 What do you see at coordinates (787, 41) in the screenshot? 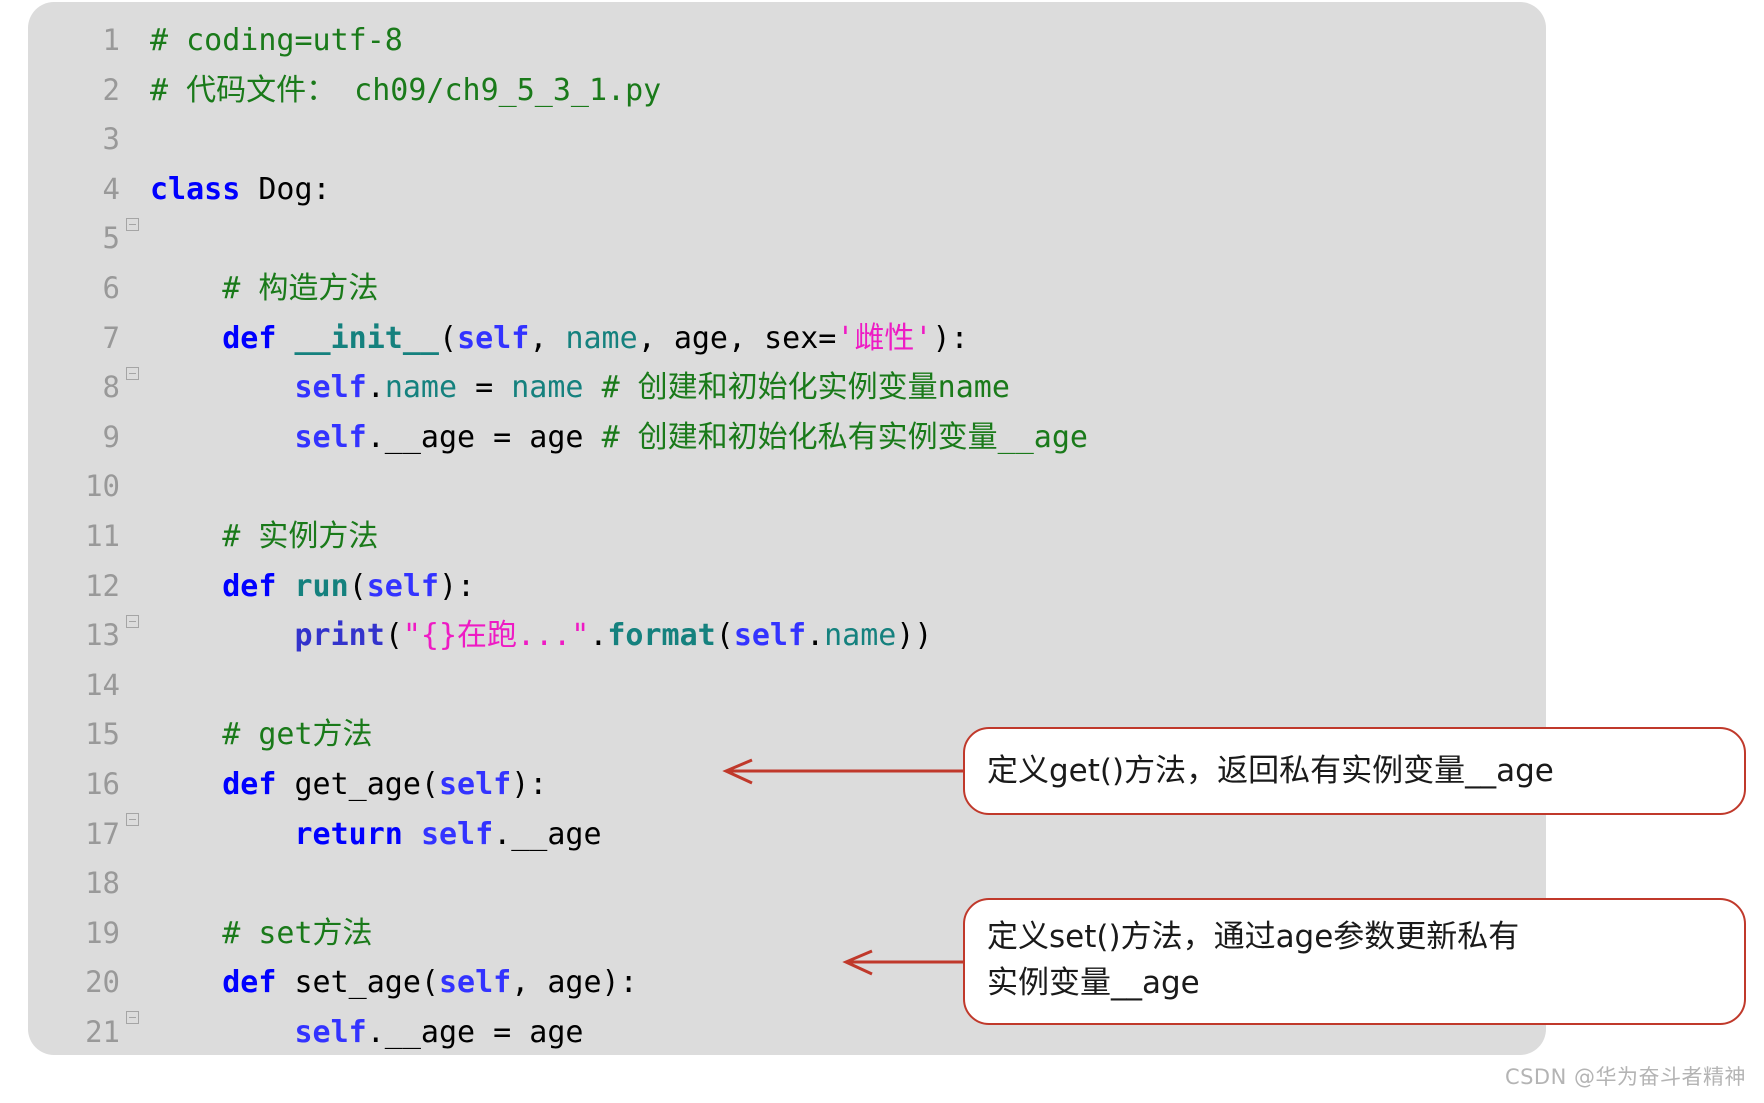
I see `code-line: 1 # coding=utf-8` at bounding box center [787, 41].